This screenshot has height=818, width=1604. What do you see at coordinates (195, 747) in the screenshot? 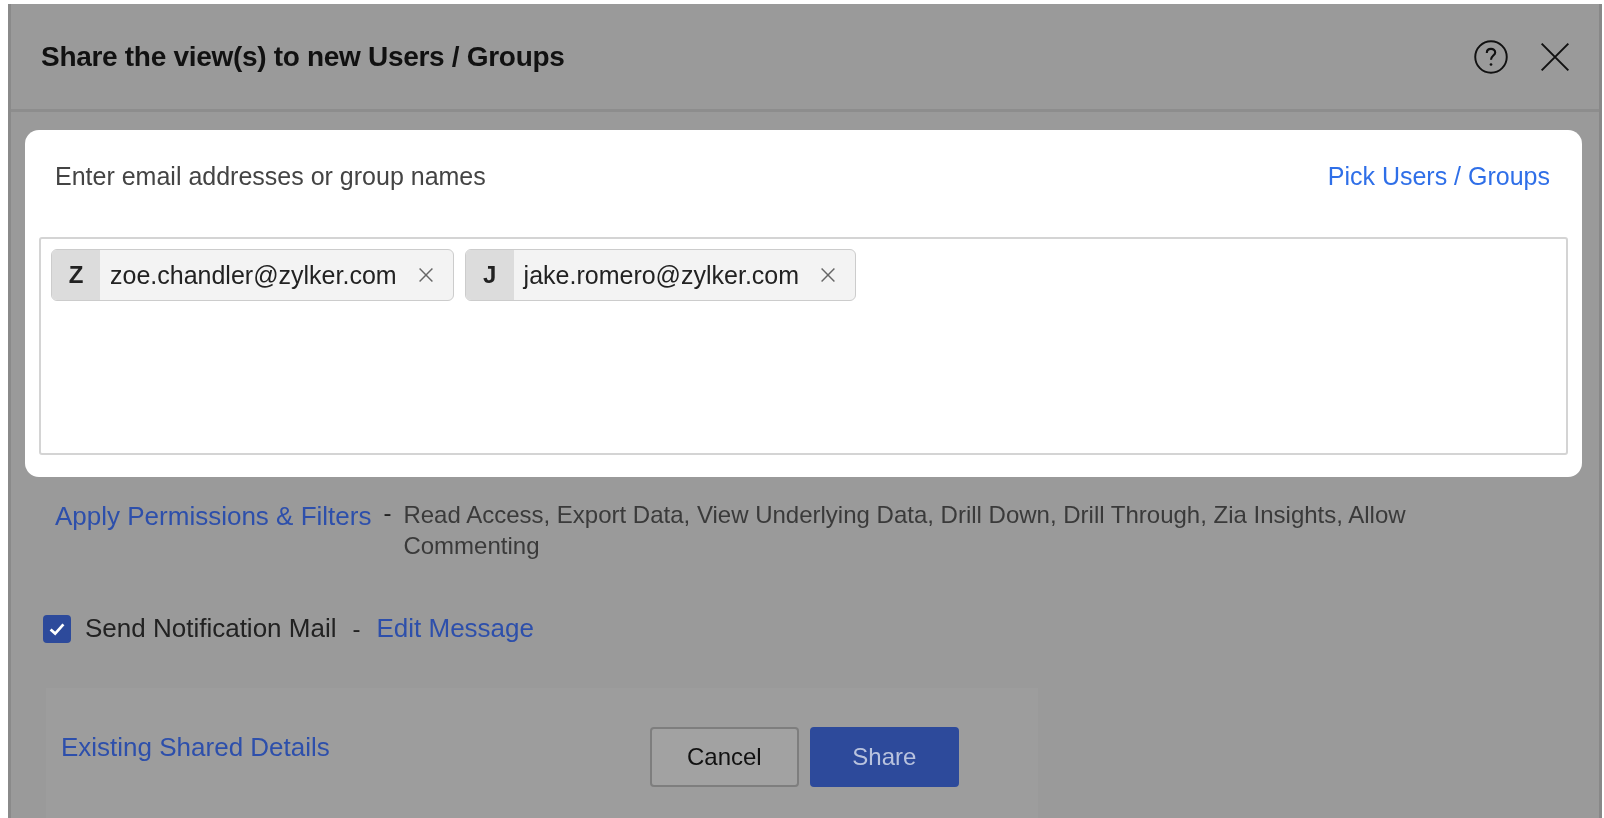
I see `existing-shared-details-link: Existing Shared Details` at bounding box center [195, 747].